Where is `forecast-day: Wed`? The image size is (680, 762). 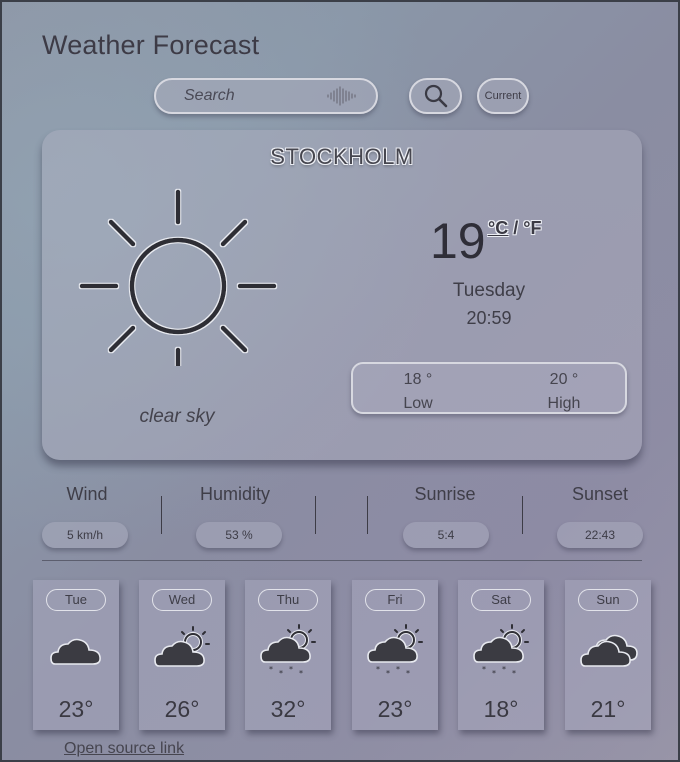 forecast-day: Wed is located at coordinates (182, 600).